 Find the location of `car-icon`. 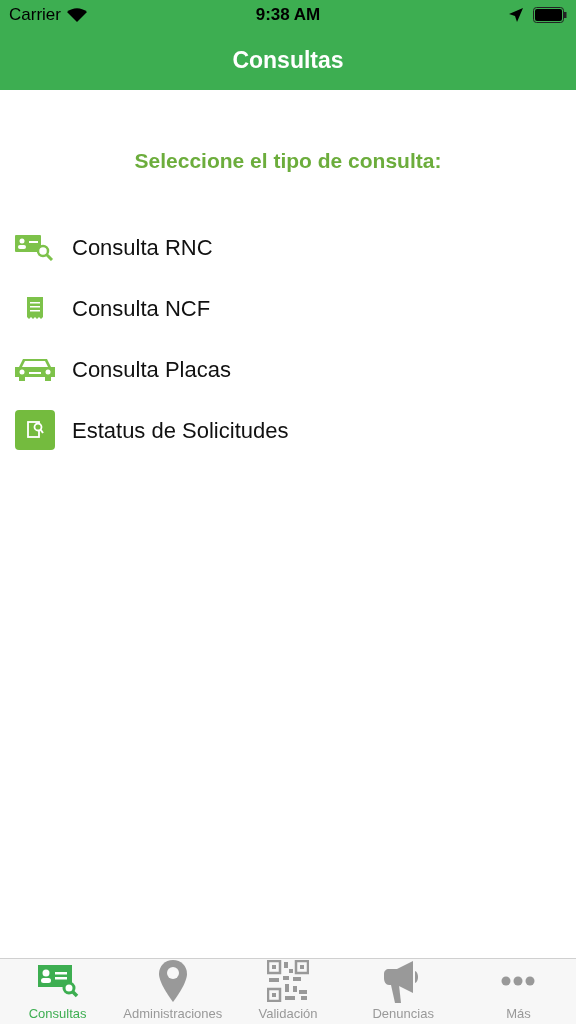

car-icon is located at coordinates (35, 369).